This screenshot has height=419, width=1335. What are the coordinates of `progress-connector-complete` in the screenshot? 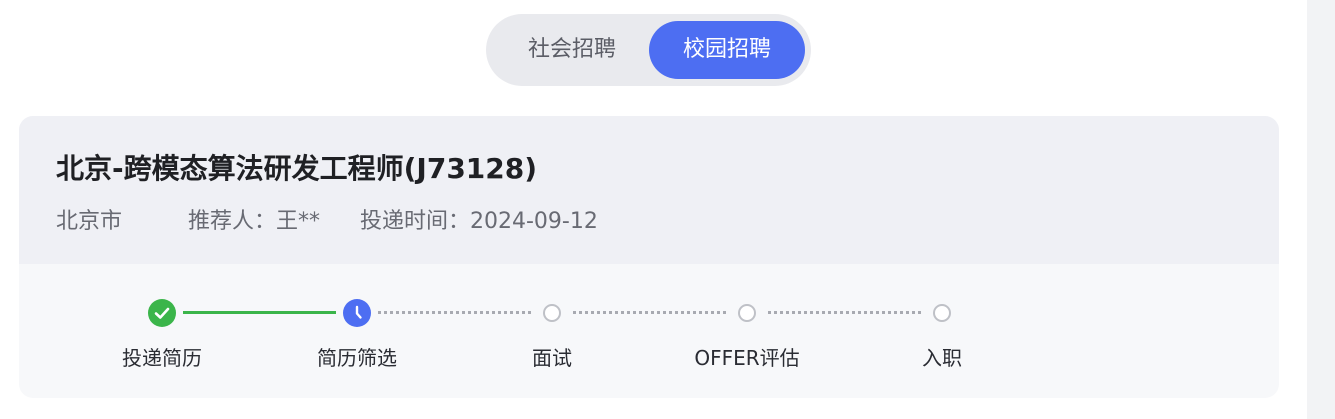 It's located at (259, 312).